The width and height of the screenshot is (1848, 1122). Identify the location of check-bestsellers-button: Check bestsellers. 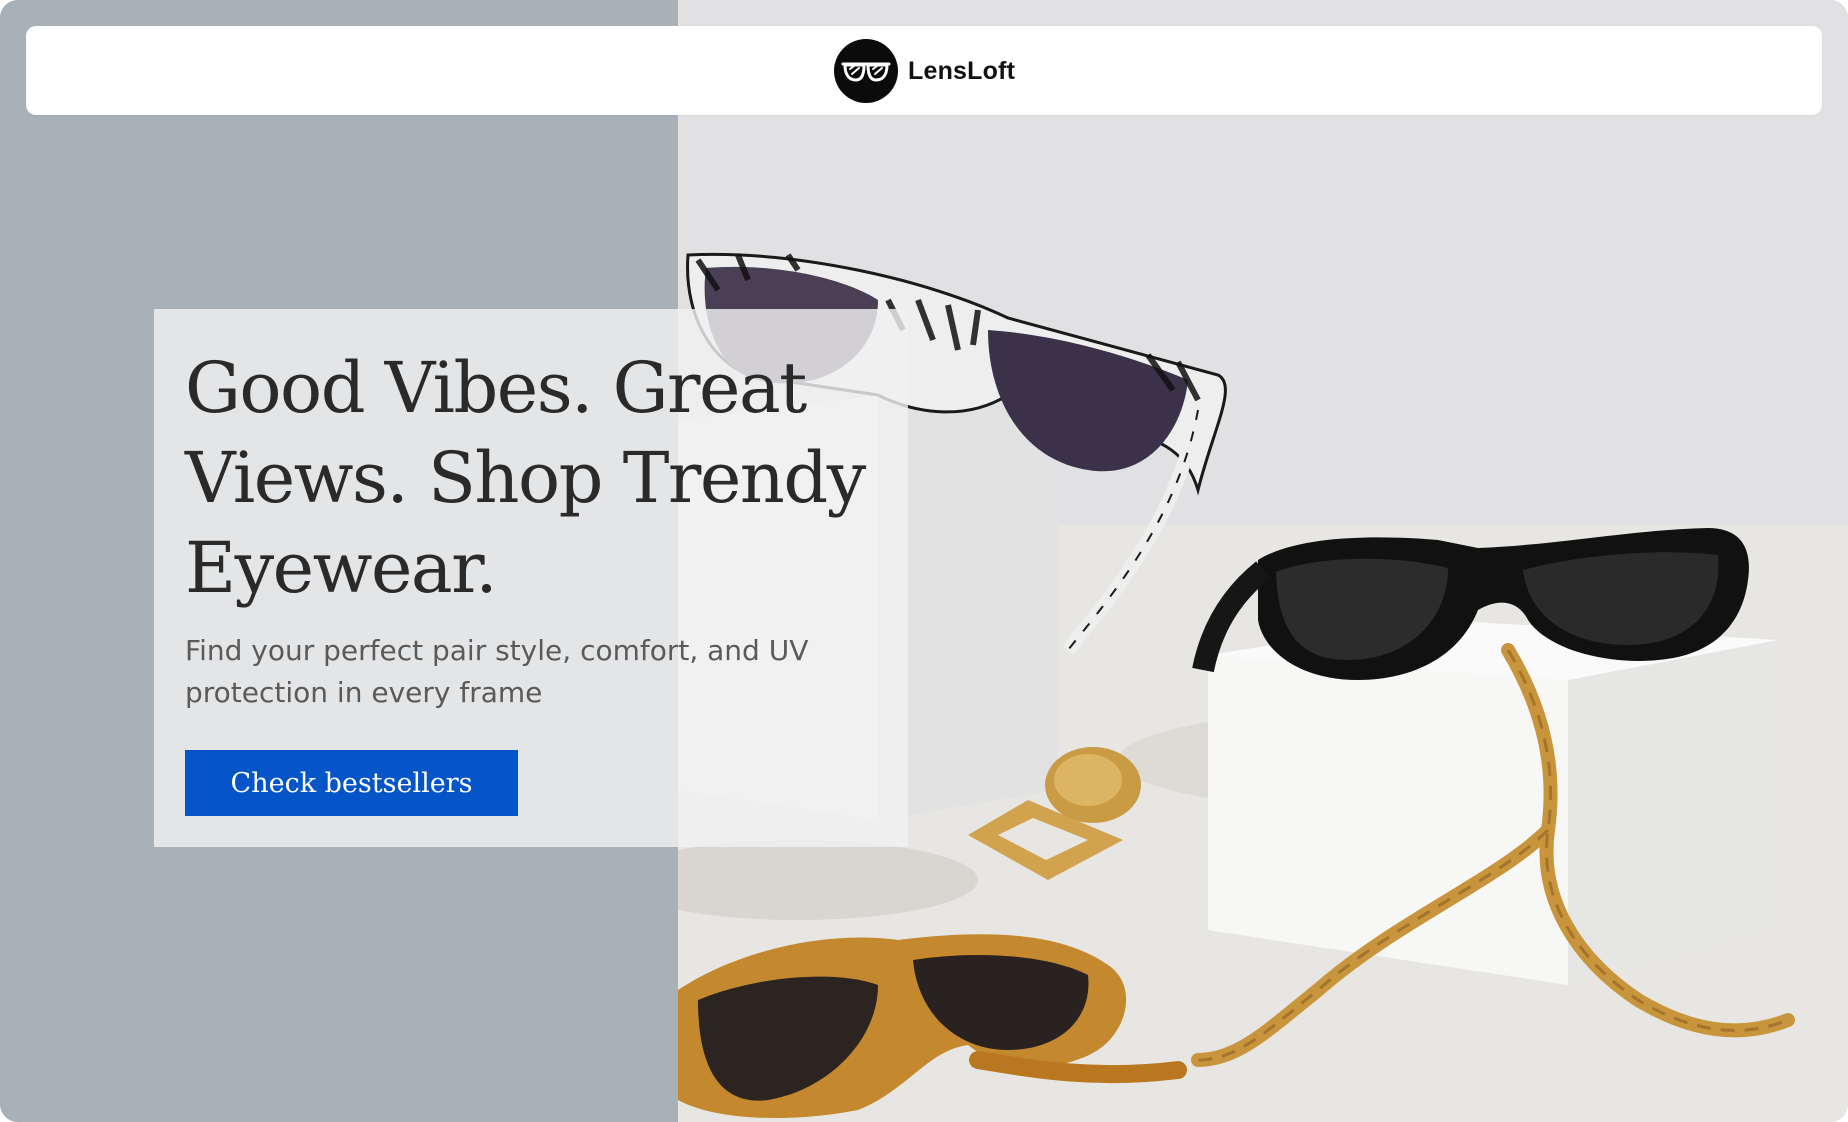
(351, 783).